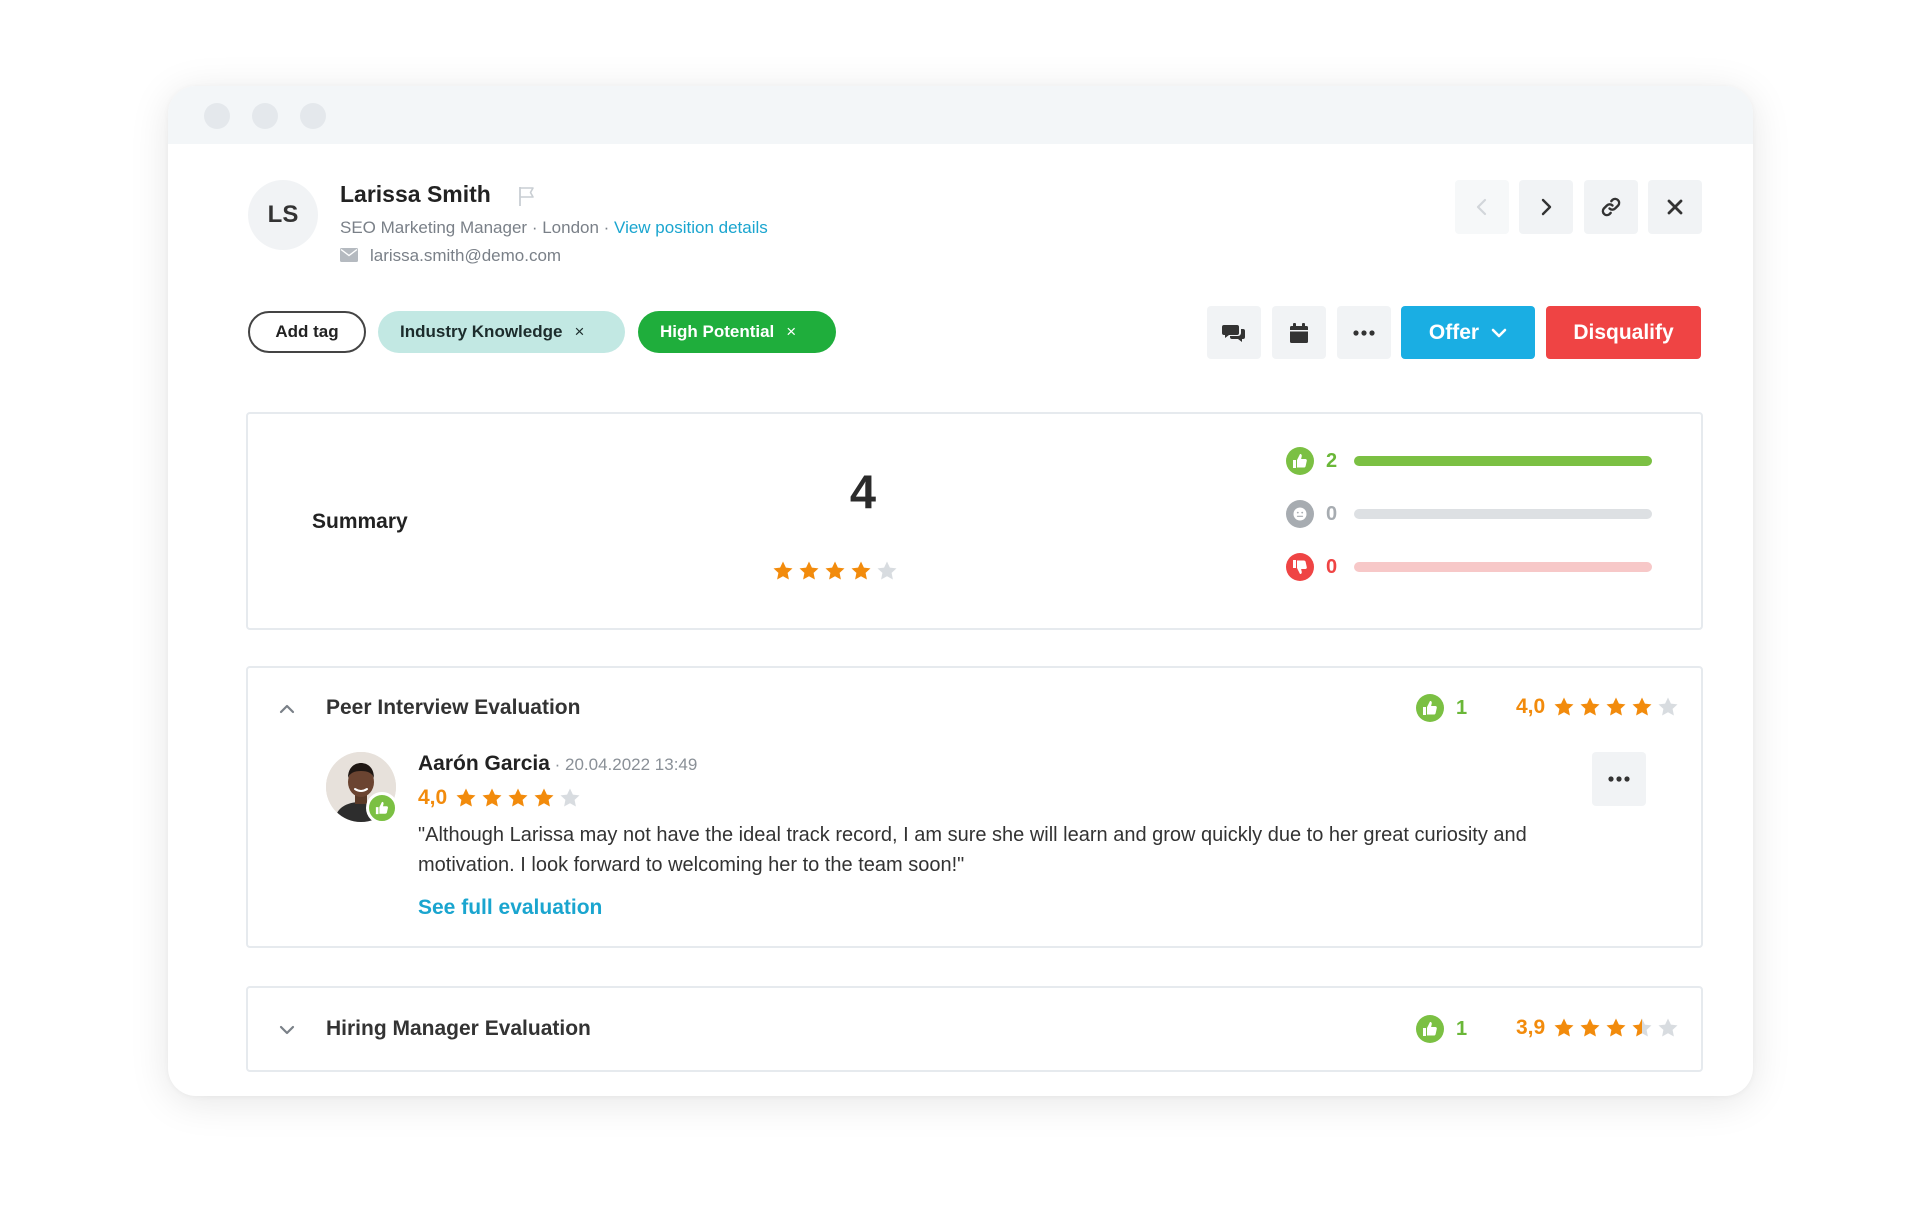 The height and width of the screenshot is (1226, 1920). I want to click on offer-label: Offer, so click(1454, 332).